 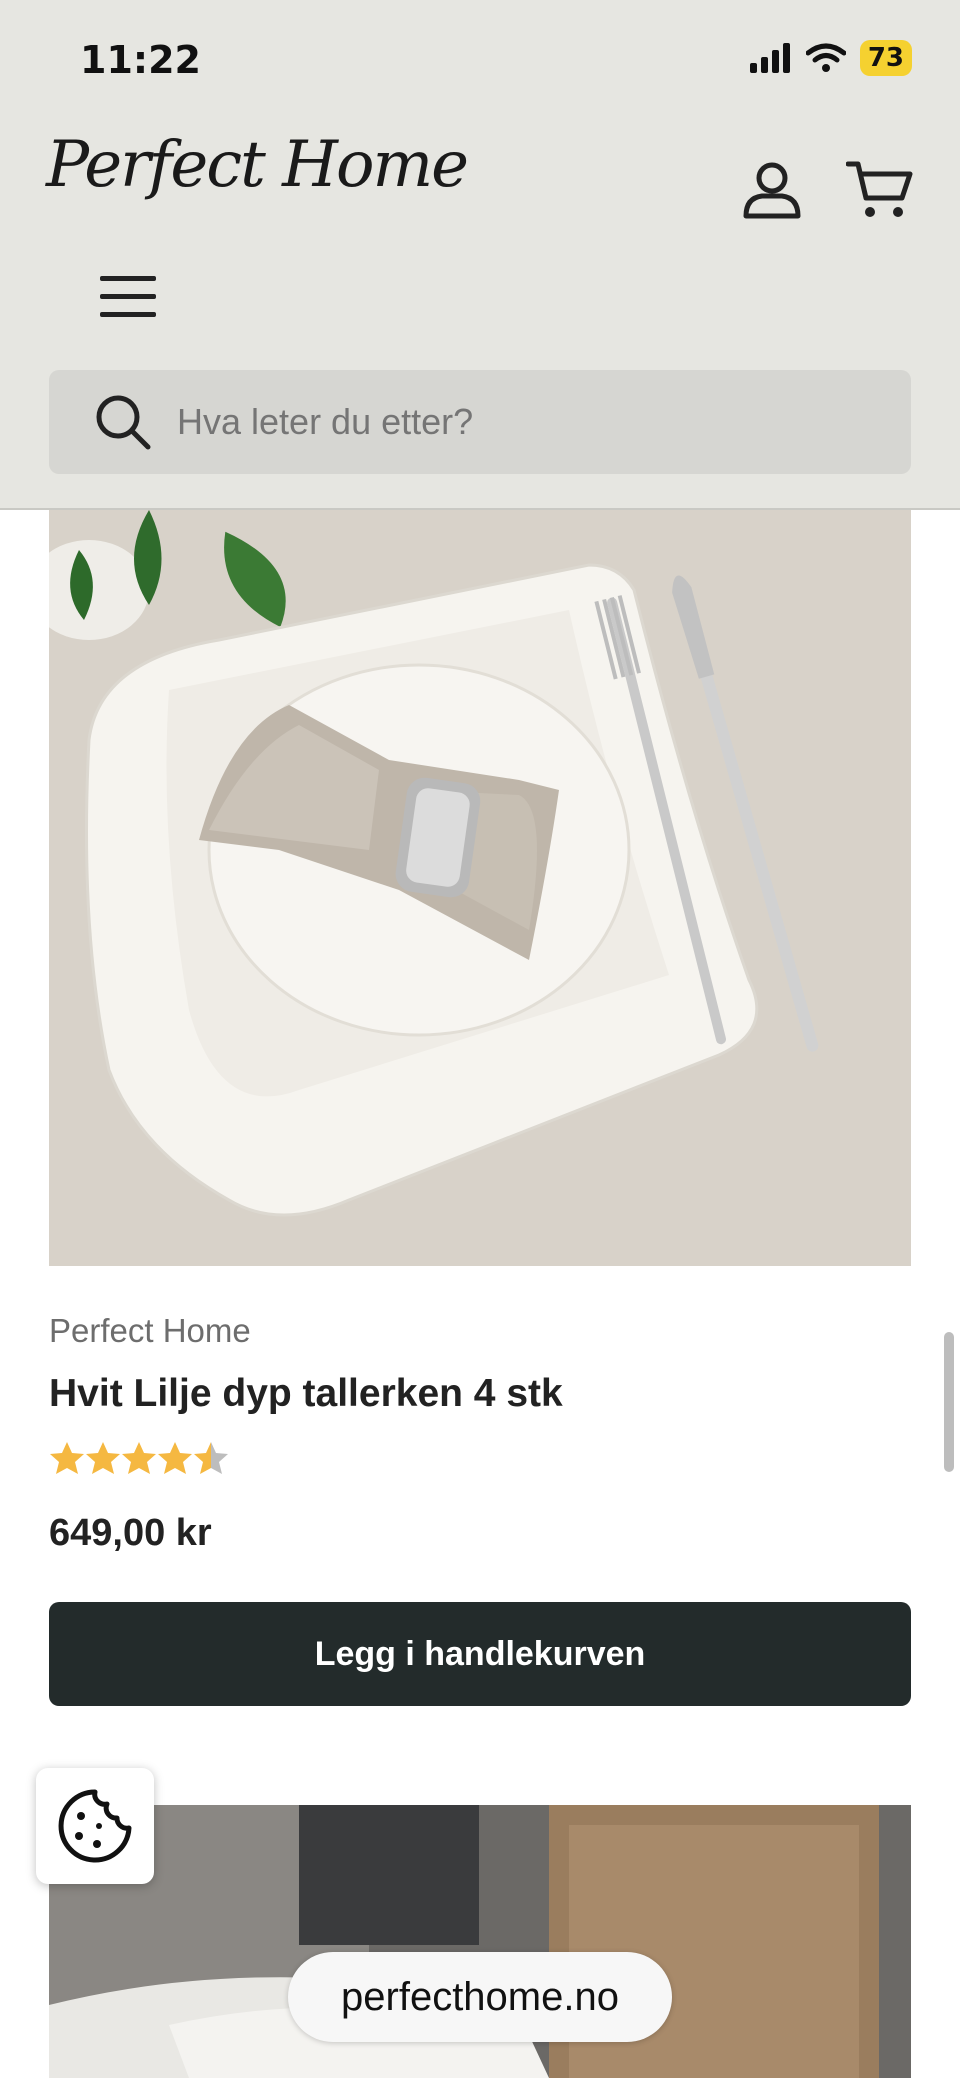 I want to click on product-price: 649,00 kr, so click(x=130, y=1533).